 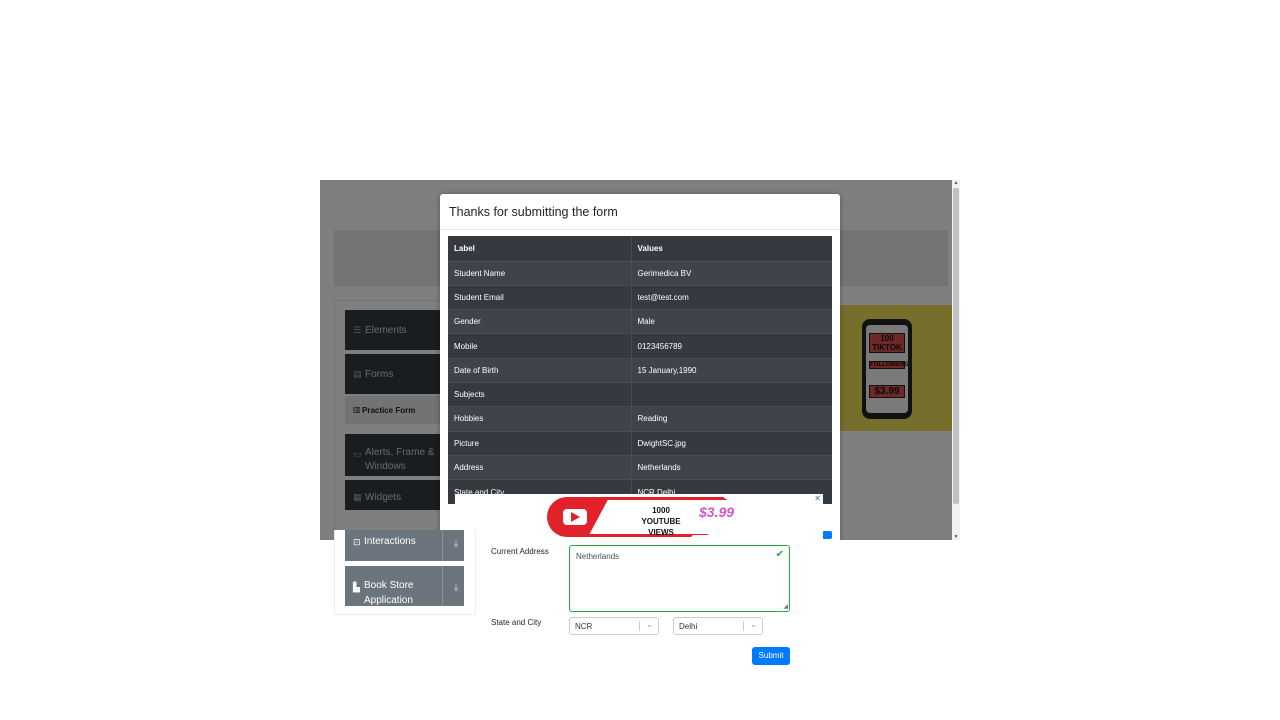 What do you see at coordinates (516, 622) in the screenshot?
I see `state-city-label: State and City` at bounding box center [516, 622].